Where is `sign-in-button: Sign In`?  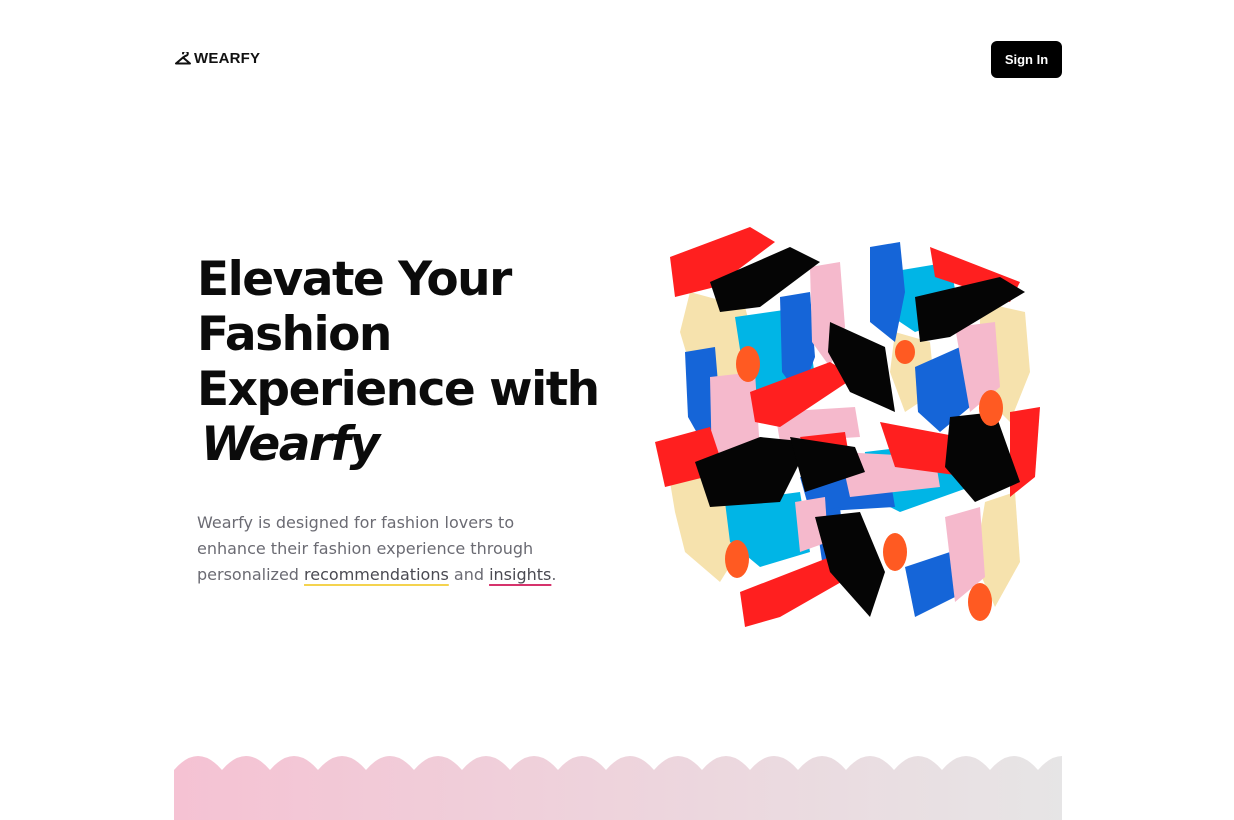 sign-in-button: Sign In is located at coordinates (1026, 59).